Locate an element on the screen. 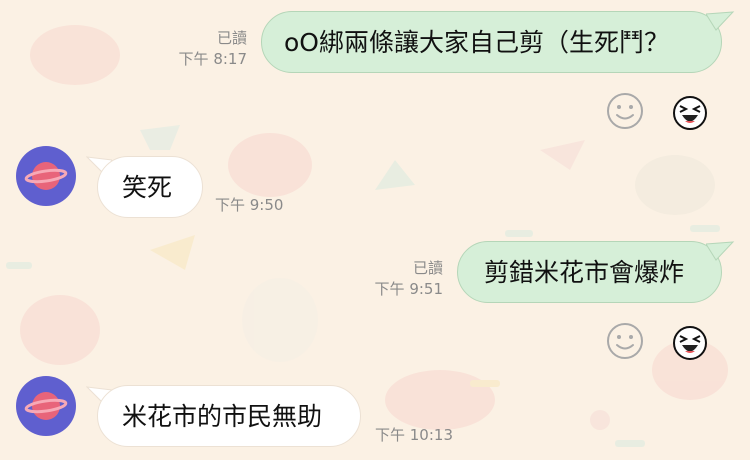 Image resolution: width=750 pixels, height=460 pixels. message-timestamp: 下午 9:50 is located at coordinates (249, 205).